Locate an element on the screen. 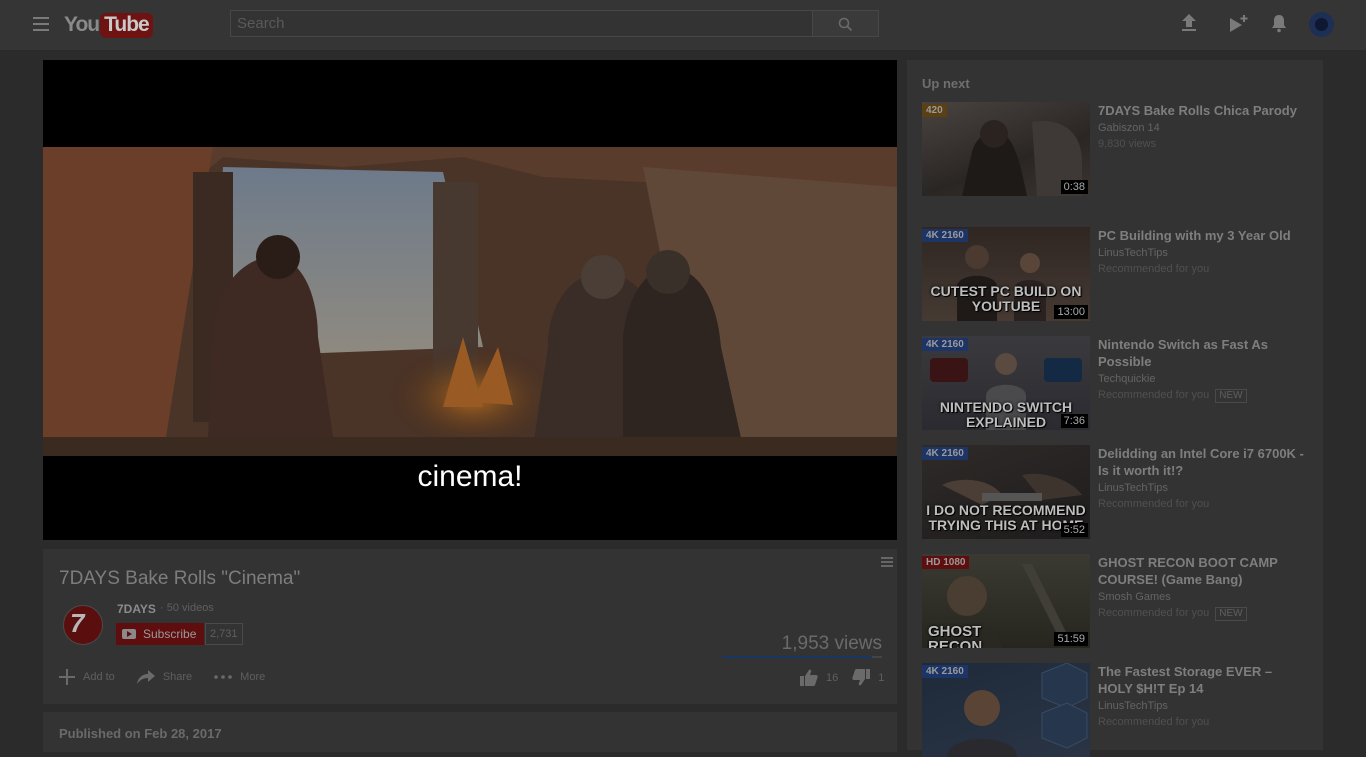  add-to-label: Add to is located at coordinates (99, 677).